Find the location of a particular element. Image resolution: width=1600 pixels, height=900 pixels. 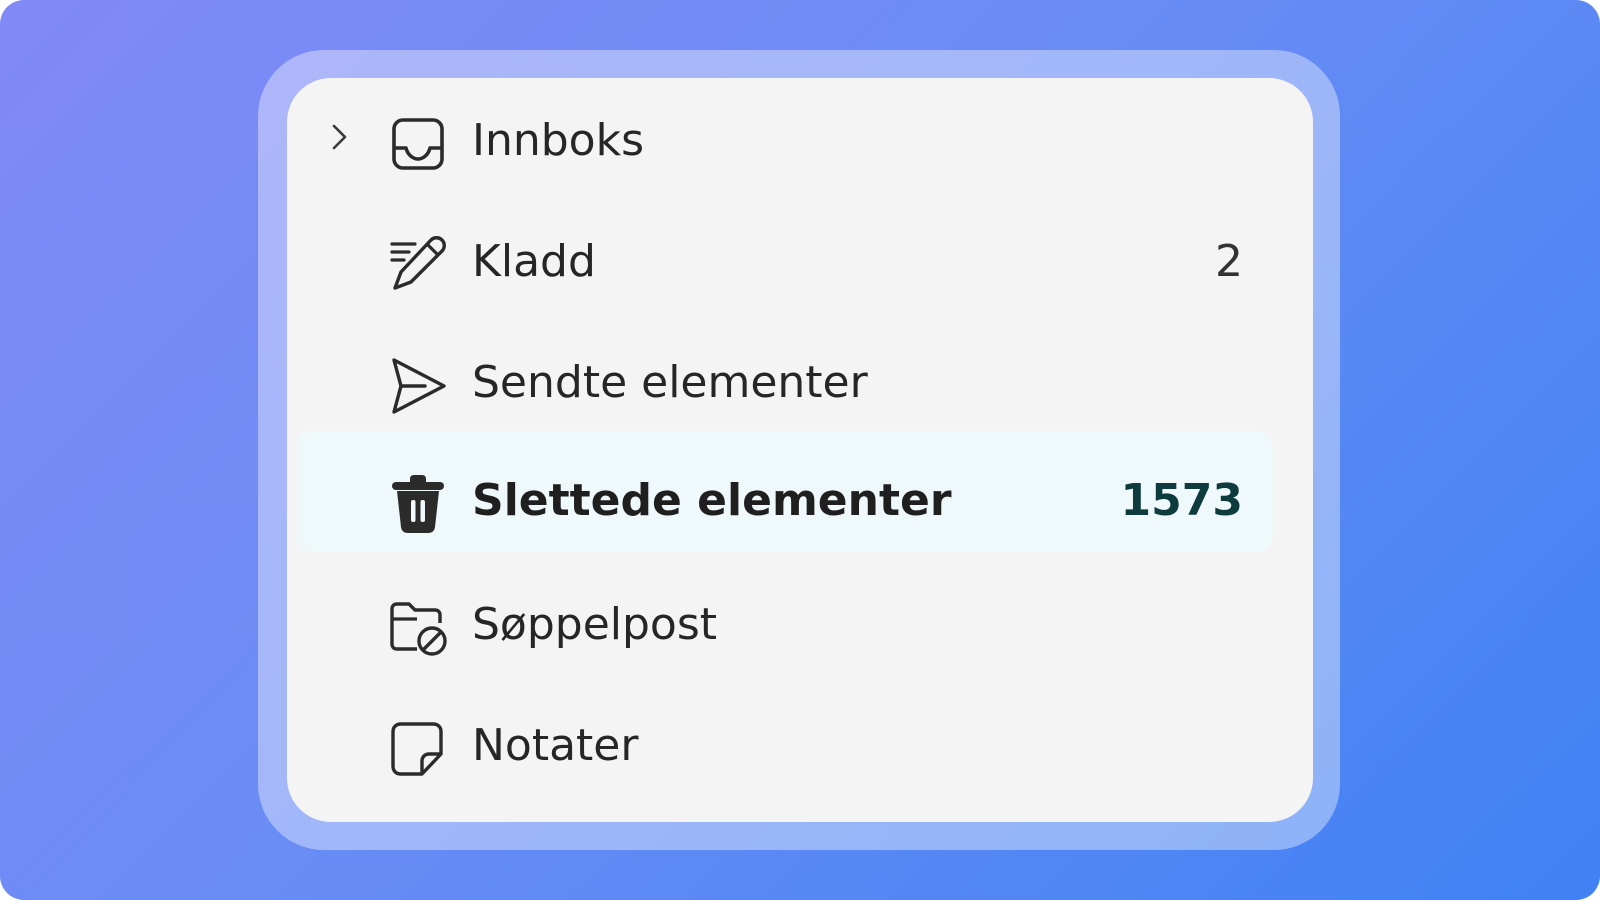

trash-icon is located at coordinates (418, 504).